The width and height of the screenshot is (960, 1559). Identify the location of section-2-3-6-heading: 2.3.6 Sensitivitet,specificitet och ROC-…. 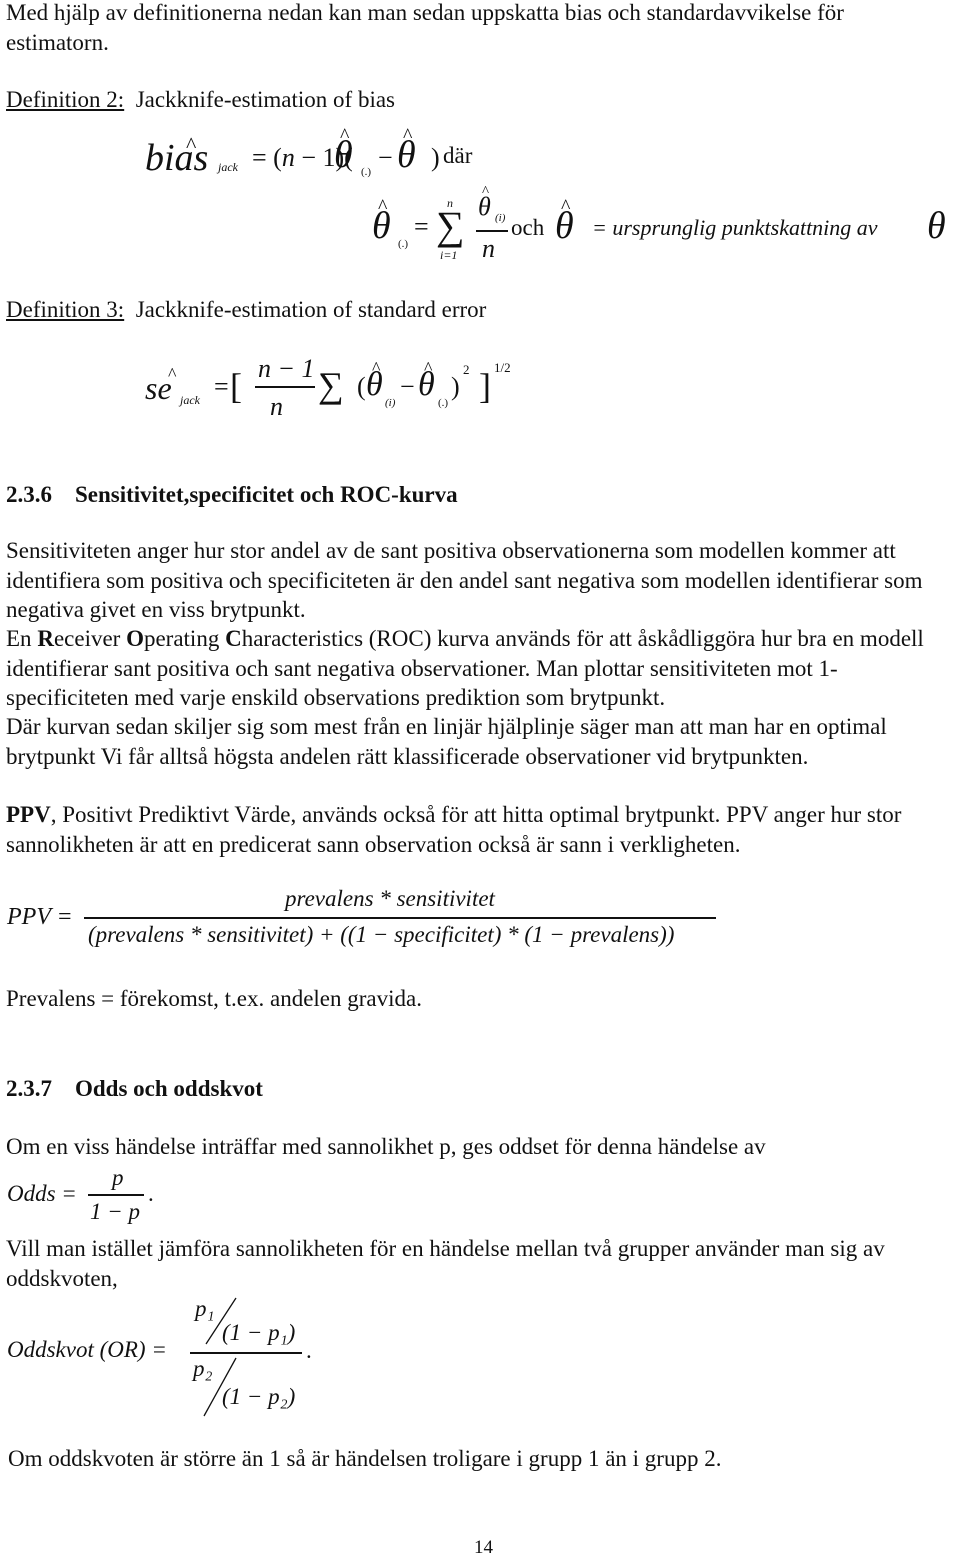
(232, 495).